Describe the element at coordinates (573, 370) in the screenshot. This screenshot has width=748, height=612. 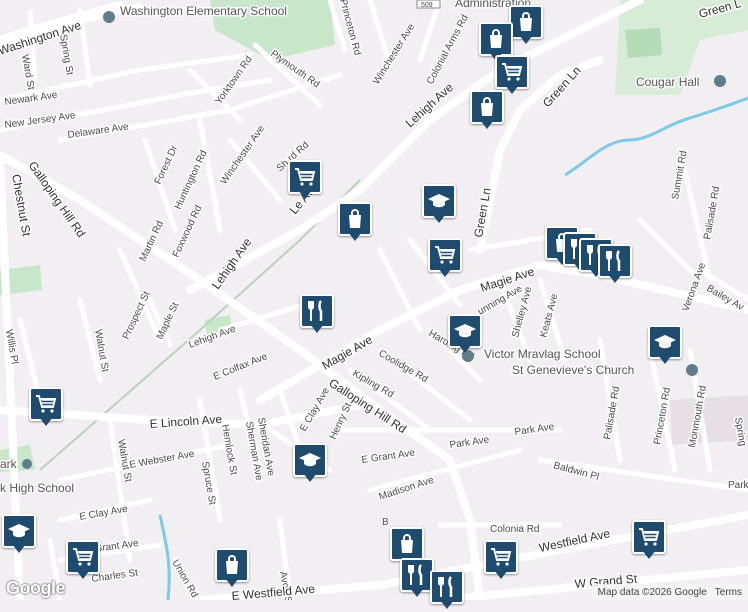
I see `poi-label: St Genevieve's Church` at that location.